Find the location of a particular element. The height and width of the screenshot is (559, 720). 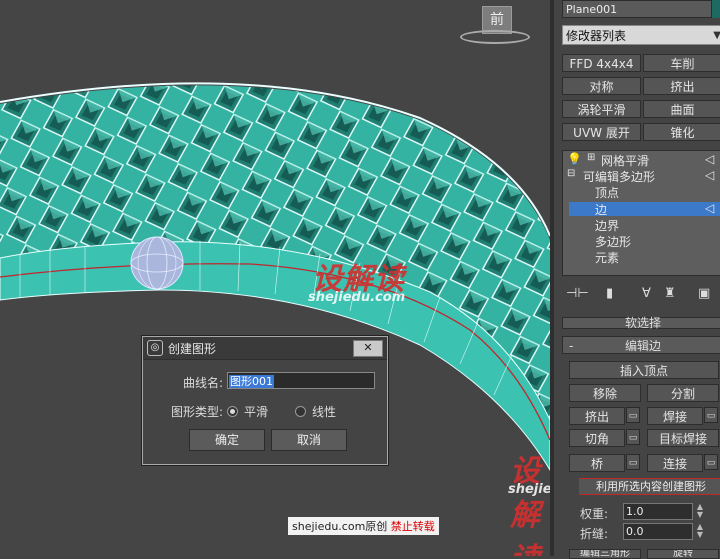

stack-item-meshsmooth: 网格平滑 is located at coordinates (625, 160).